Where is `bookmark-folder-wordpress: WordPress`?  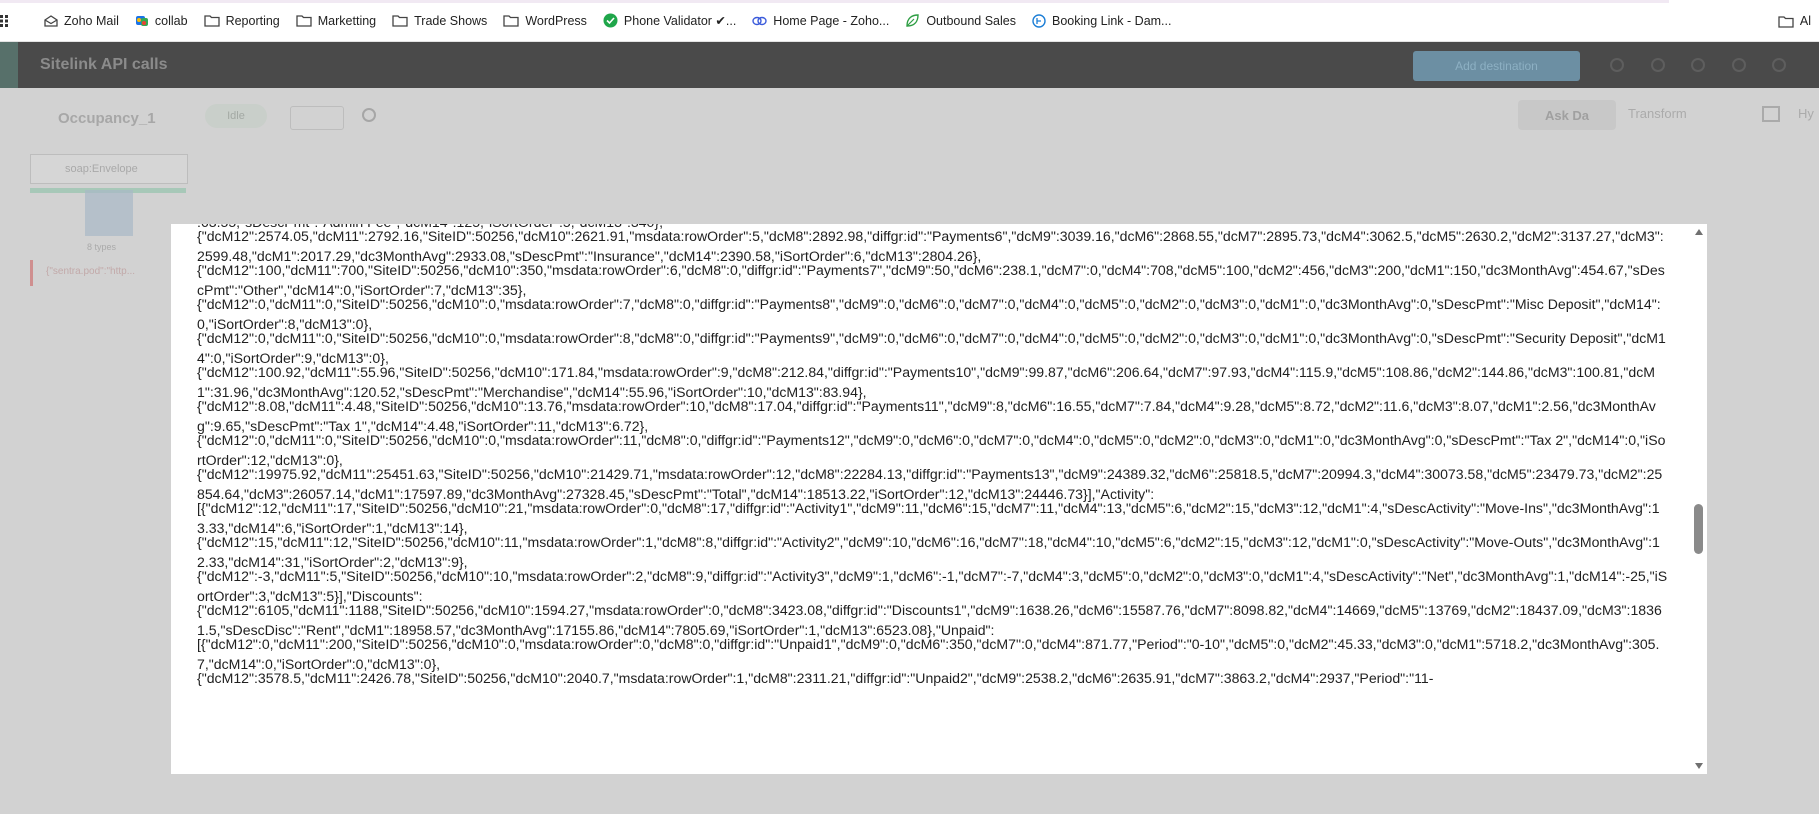 bookmark-folder-wordpress: WordPress is located at coordinates (545, 21).